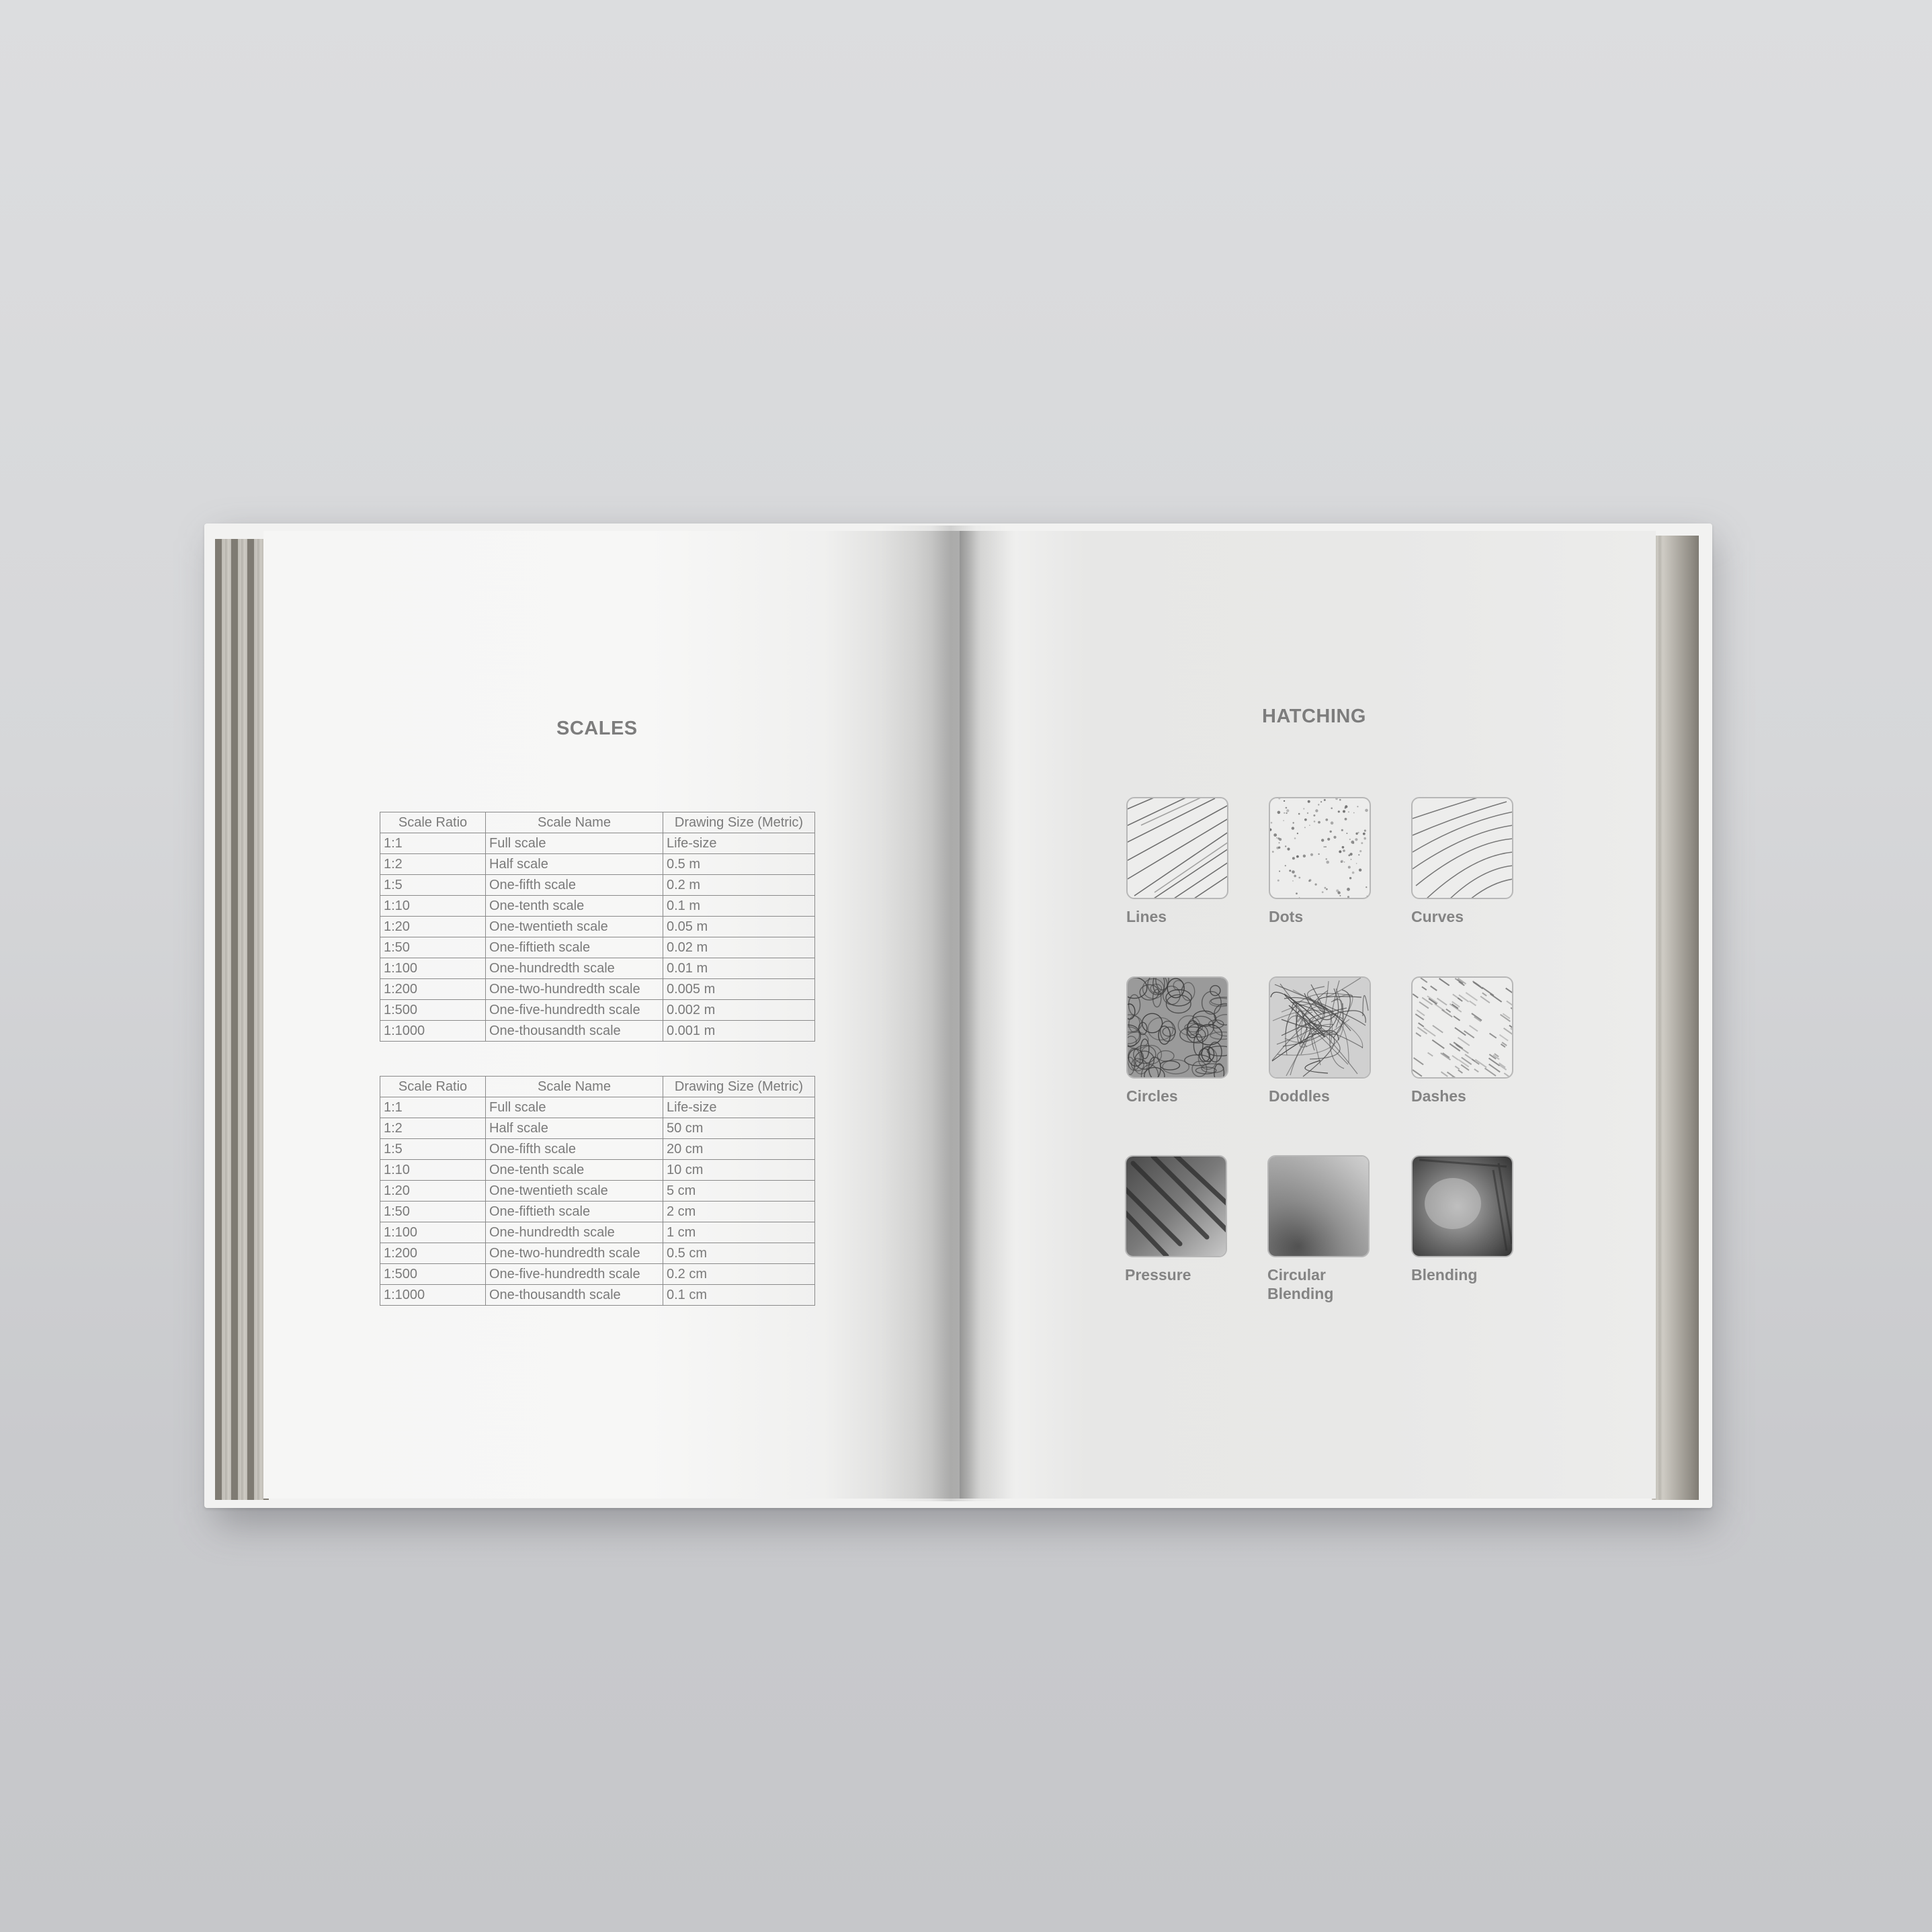 The width and height of the screenshot is (1932, 1932). What do you see at coordinates (574, 1031) in the screenshot?
I see `cell-scale-name: One-thousandth scale` at bounding box center [574, 1031].